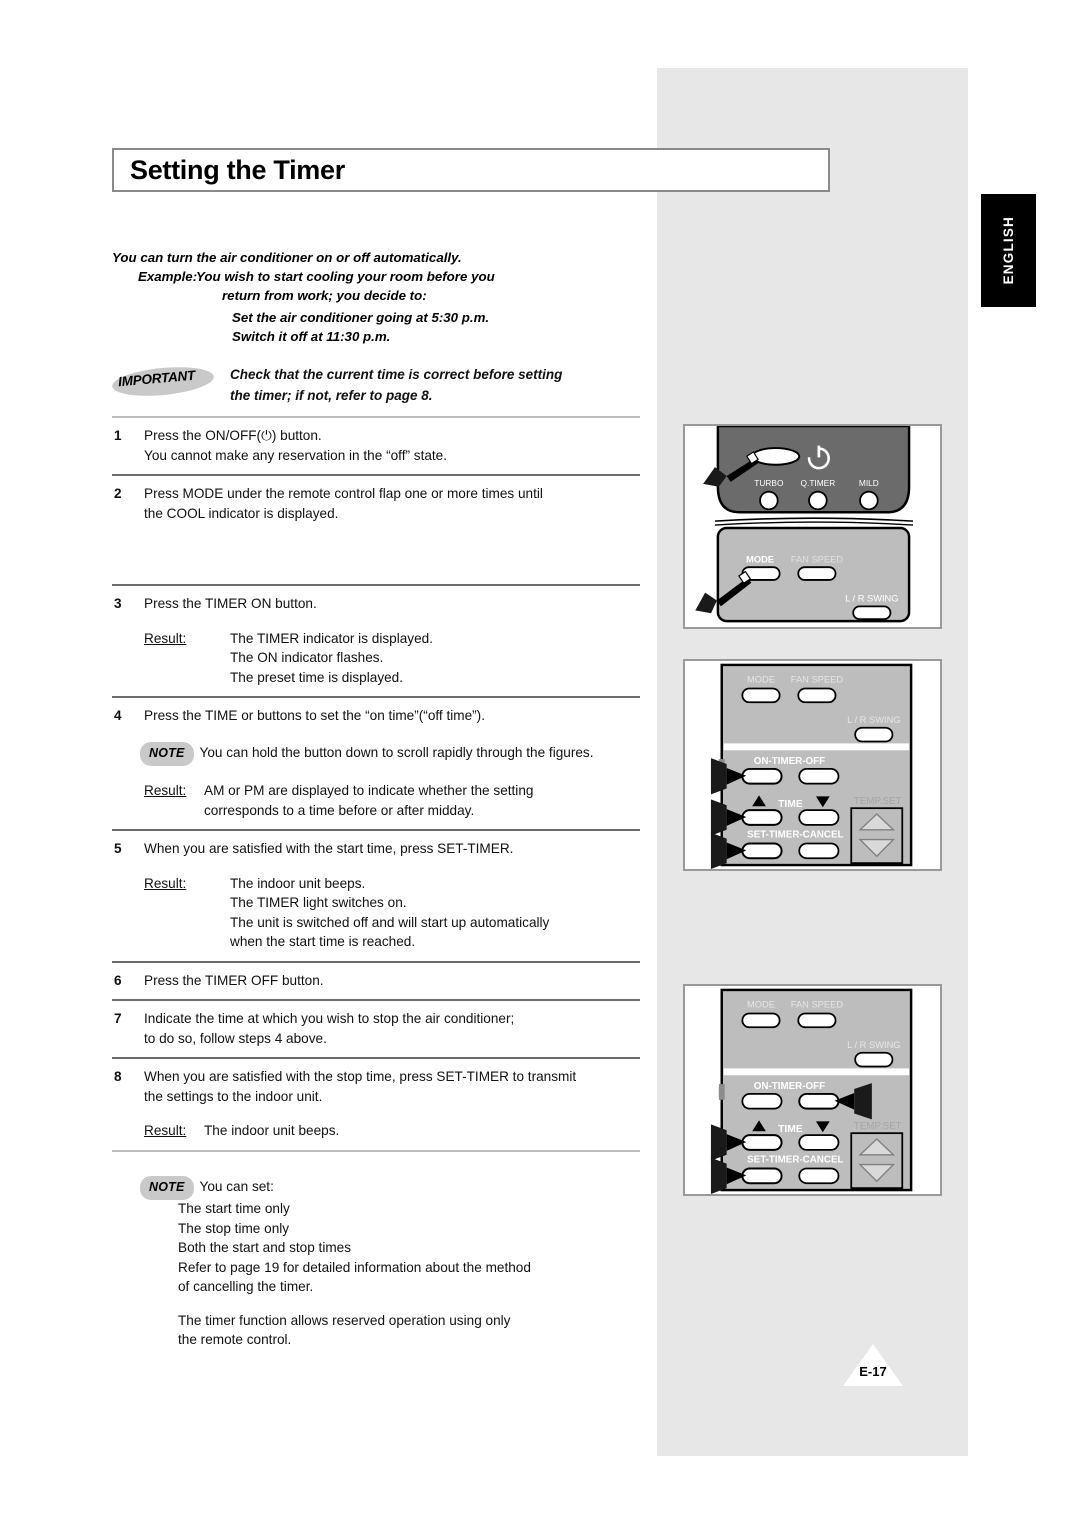 The height and width of the screenshot is (1528, 1080). I want to click on final-note-line: The stop time only, so click(234, 1228).